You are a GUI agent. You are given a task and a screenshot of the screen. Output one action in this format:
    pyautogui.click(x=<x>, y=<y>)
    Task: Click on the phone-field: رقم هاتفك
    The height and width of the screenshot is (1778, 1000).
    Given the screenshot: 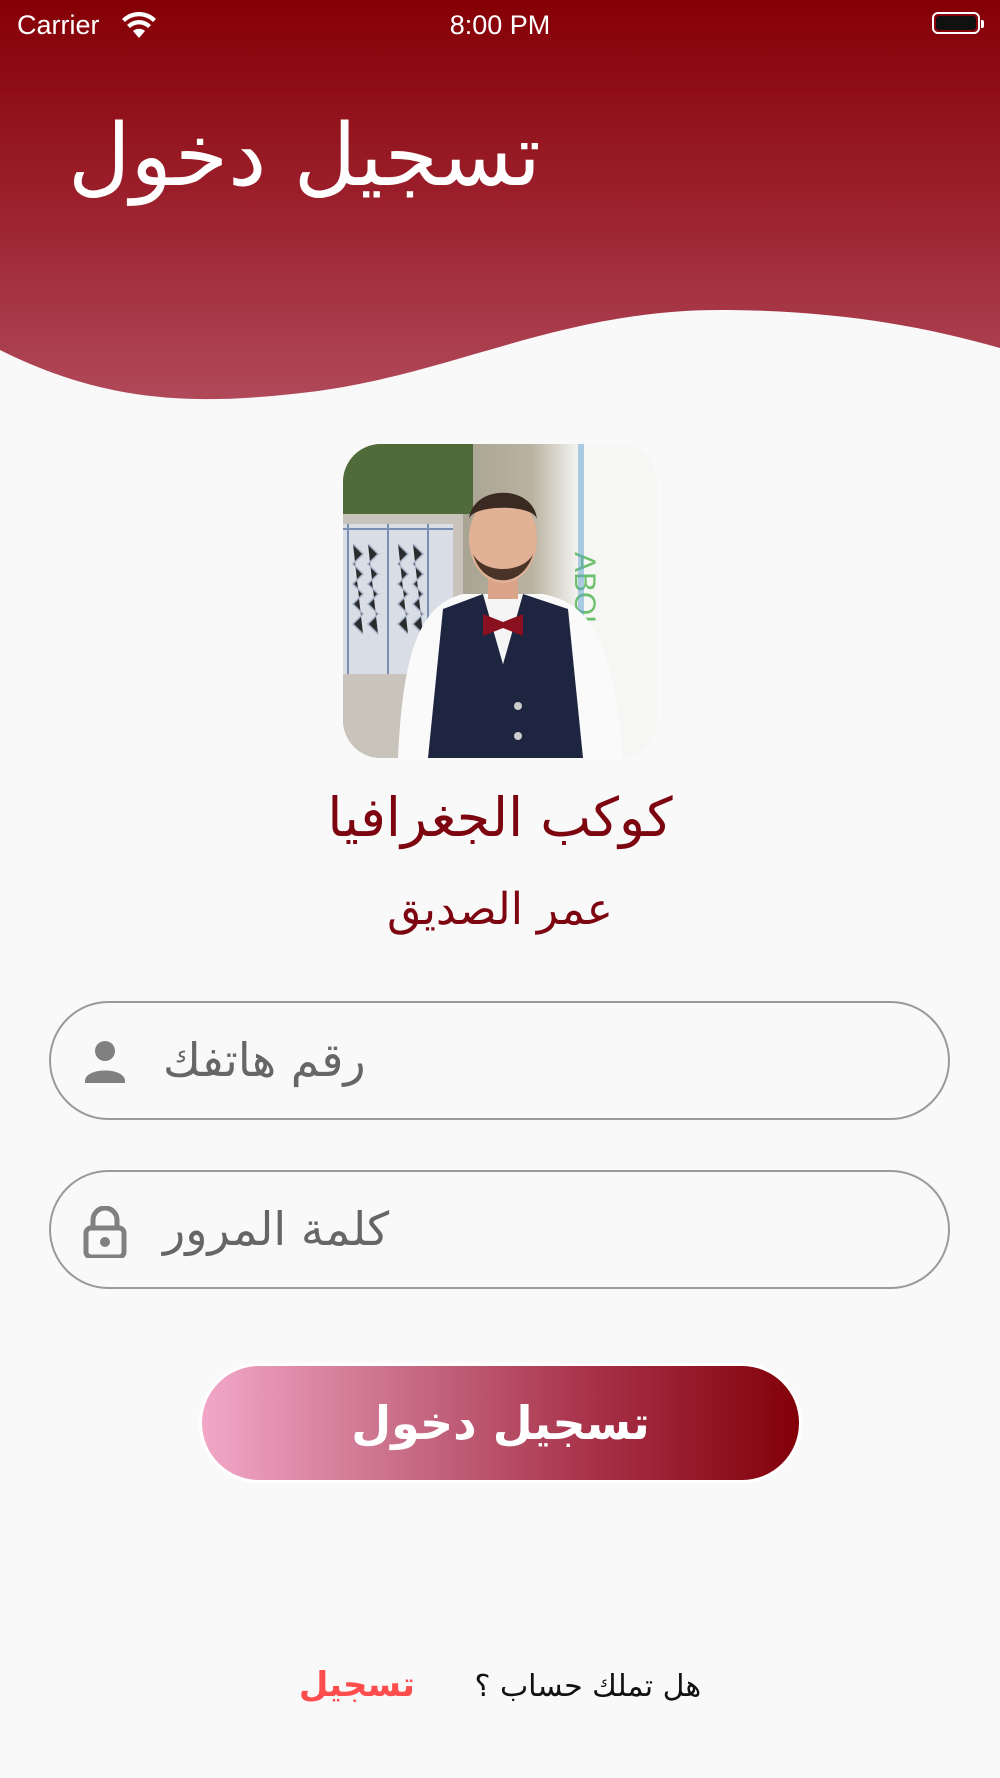 What is the action you would take?
    pyautogui.click(x=499, y=1060)
    